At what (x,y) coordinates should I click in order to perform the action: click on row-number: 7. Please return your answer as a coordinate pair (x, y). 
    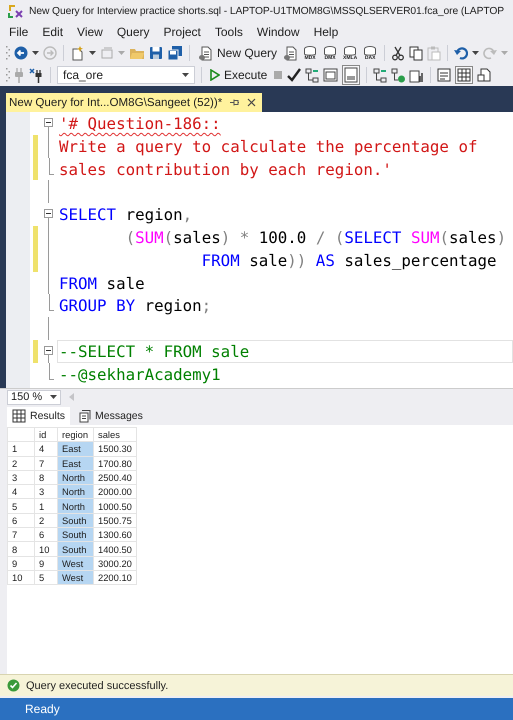
    Looking at the image, I should click on (21, 535).